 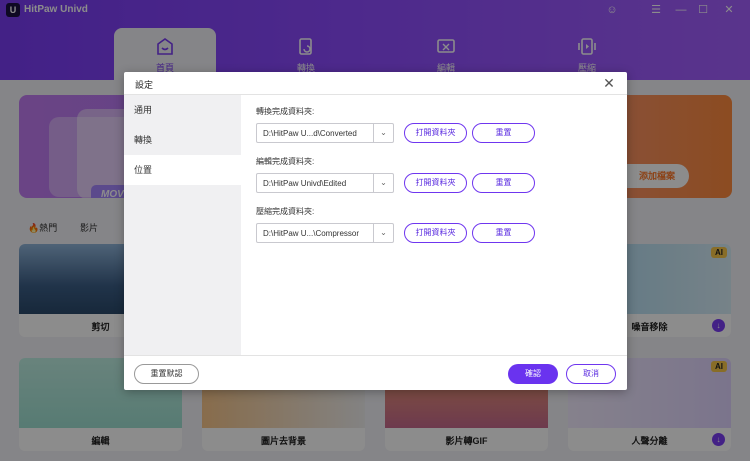 I want to click on open-compressor-folder-button: 打開資料夾, so click(x=435, y=233).